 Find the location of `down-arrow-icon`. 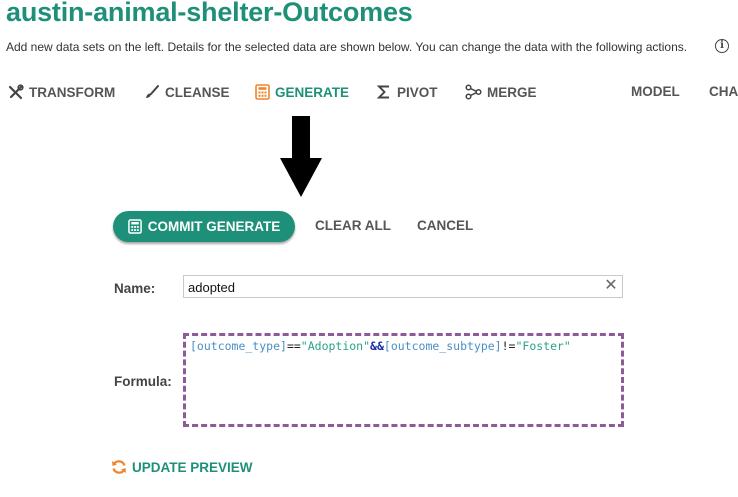

down-arrow-icon is located at coordinates (301, 159).